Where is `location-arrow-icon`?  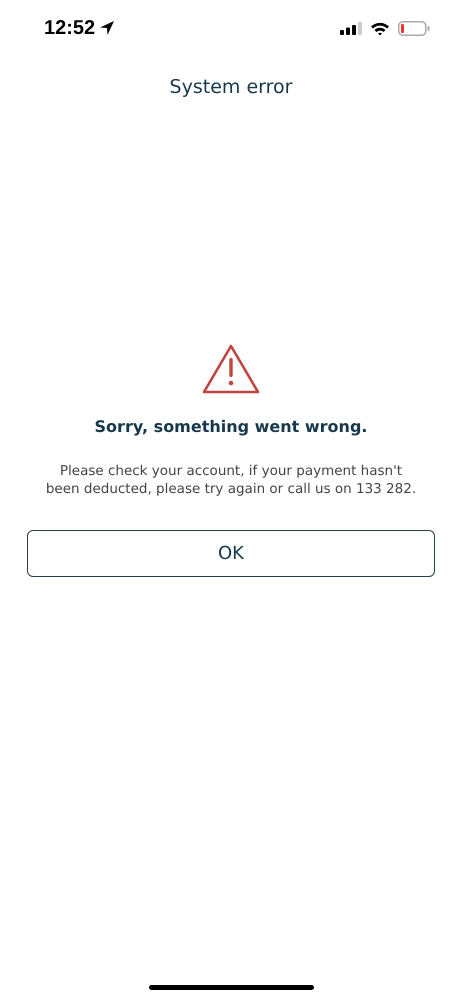
location-arrow-icon is located at coordinates (107, 28).